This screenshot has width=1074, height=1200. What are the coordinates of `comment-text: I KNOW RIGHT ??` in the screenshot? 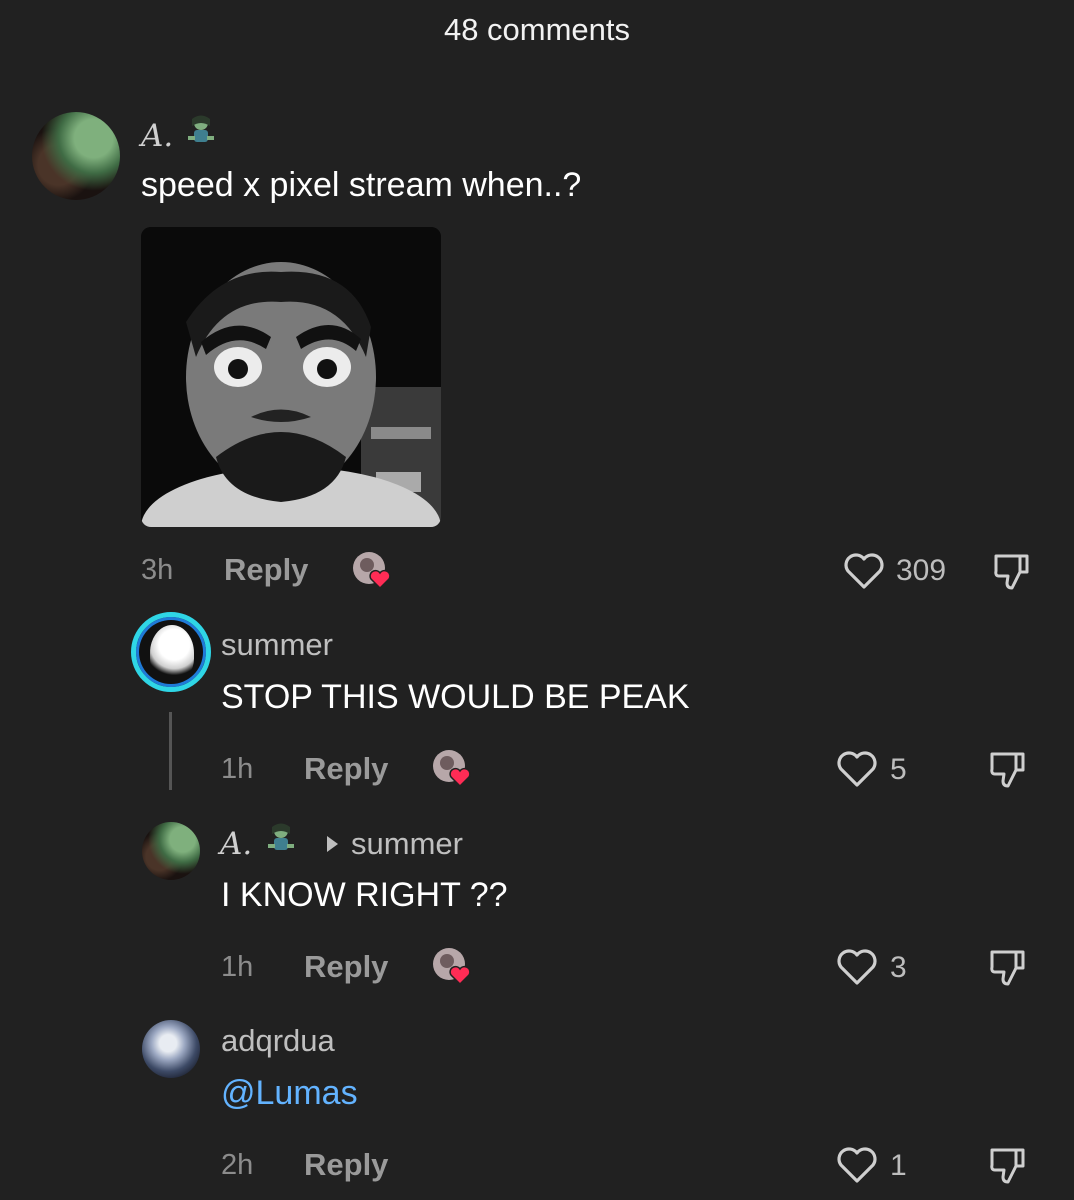 It's located at (364, 895).